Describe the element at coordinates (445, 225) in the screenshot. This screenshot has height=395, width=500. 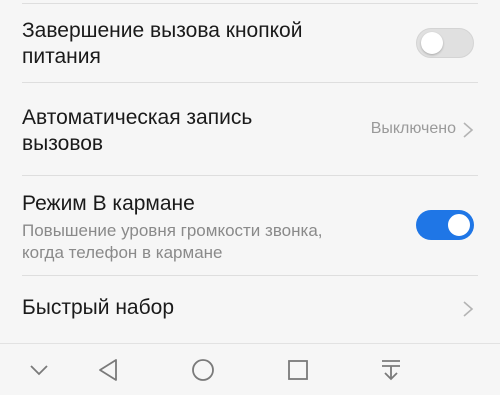
I see `pocket-mode-toggle` at that location.